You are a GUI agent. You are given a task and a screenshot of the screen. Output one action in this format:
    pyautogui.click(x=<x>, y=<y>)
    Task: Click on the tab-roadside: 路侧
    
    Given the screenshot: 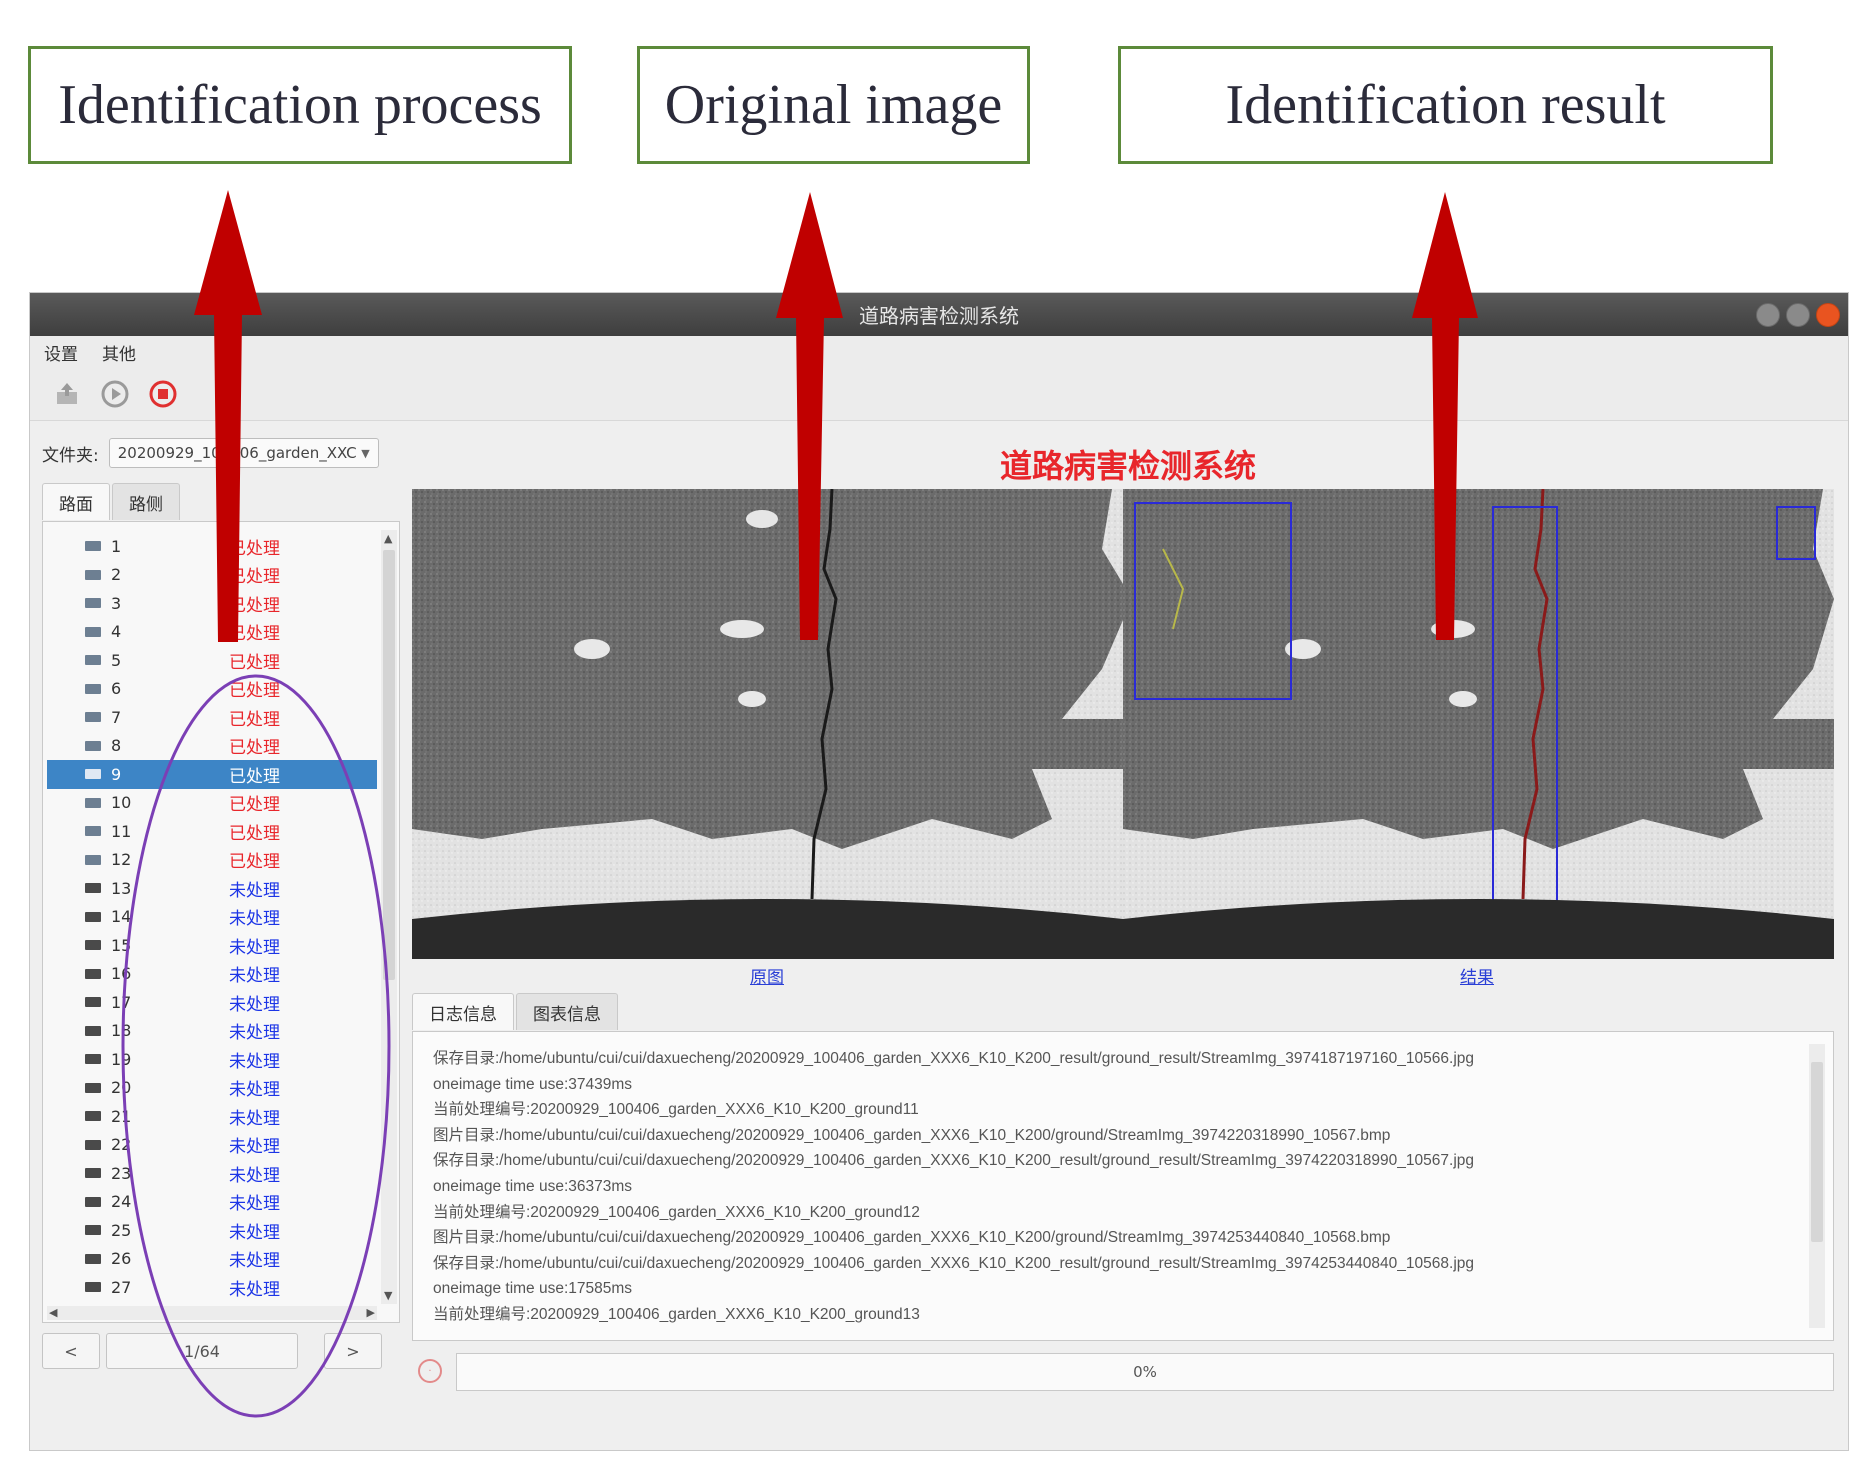 What is the action you would take?
    pyautogui.click(x=146, y=501)
    